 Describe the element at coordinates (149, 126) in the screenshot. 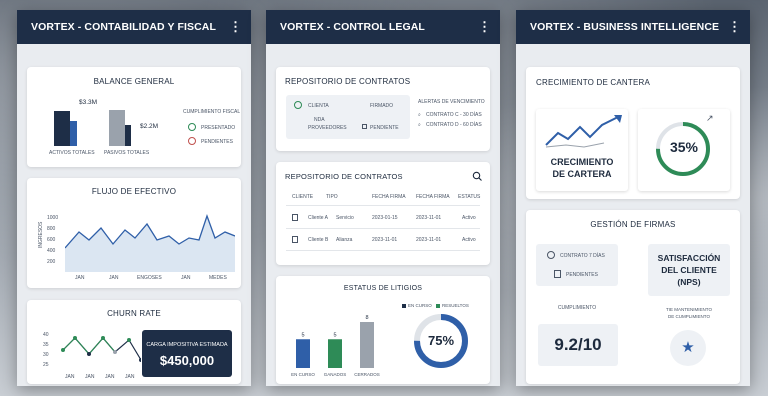

I see `bar2-value: $2.2M` at that location.